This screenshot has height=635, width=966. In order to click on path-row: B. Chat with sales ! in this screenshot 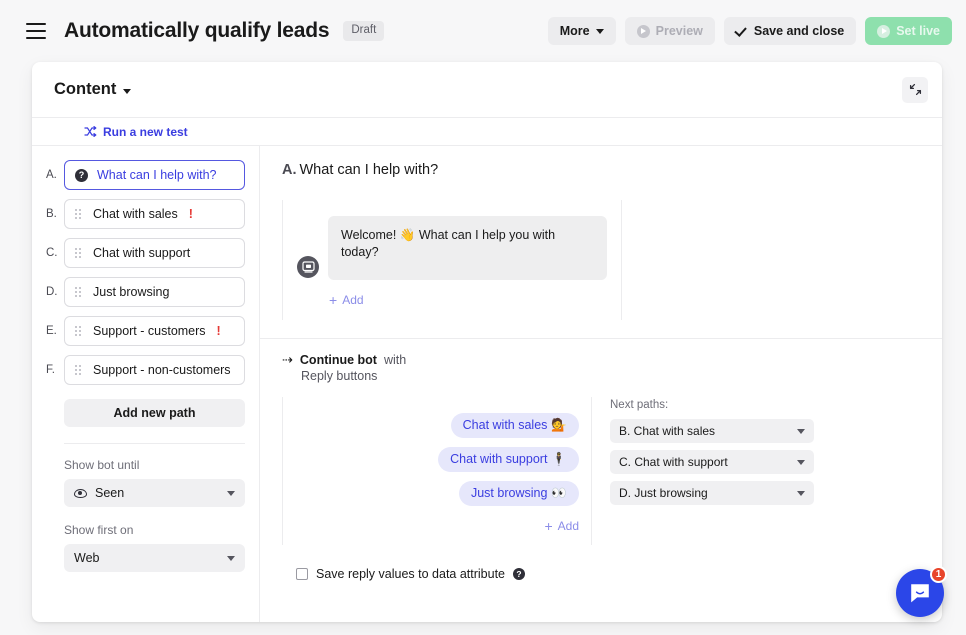, I will do `click(145, 214)`.